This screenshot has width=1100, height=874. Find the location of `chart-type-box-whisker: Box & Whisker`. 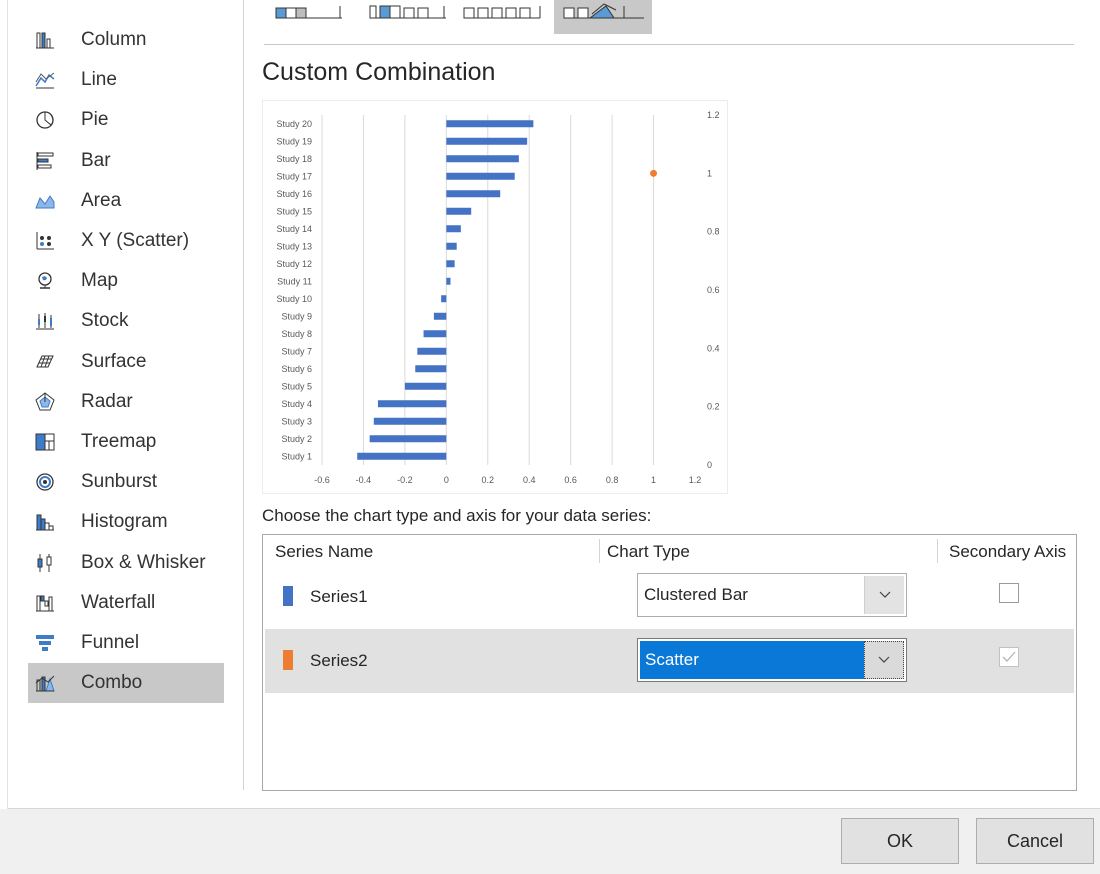

chart-type-box-whisker: Box & Whisker is located at coordinates (126, 563).